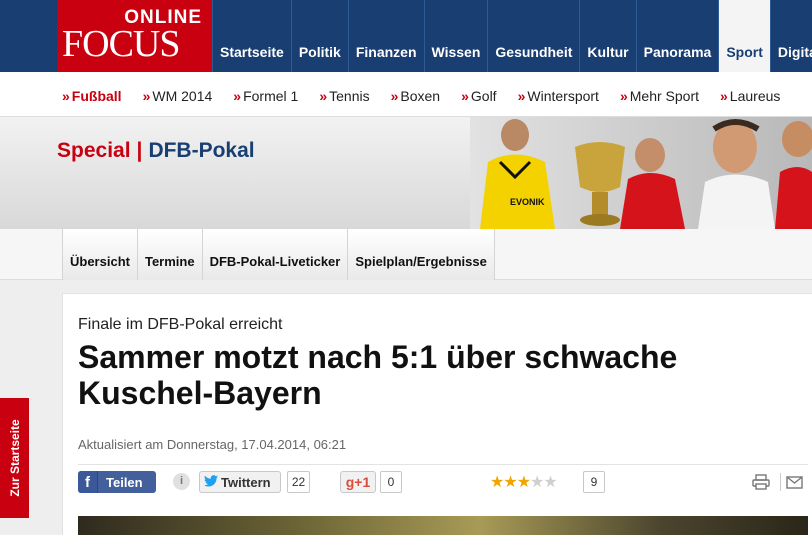 This screenshot has width=812, height=535. I want to click on subnav-item-boxen: » Boxen, so click(416, 96).